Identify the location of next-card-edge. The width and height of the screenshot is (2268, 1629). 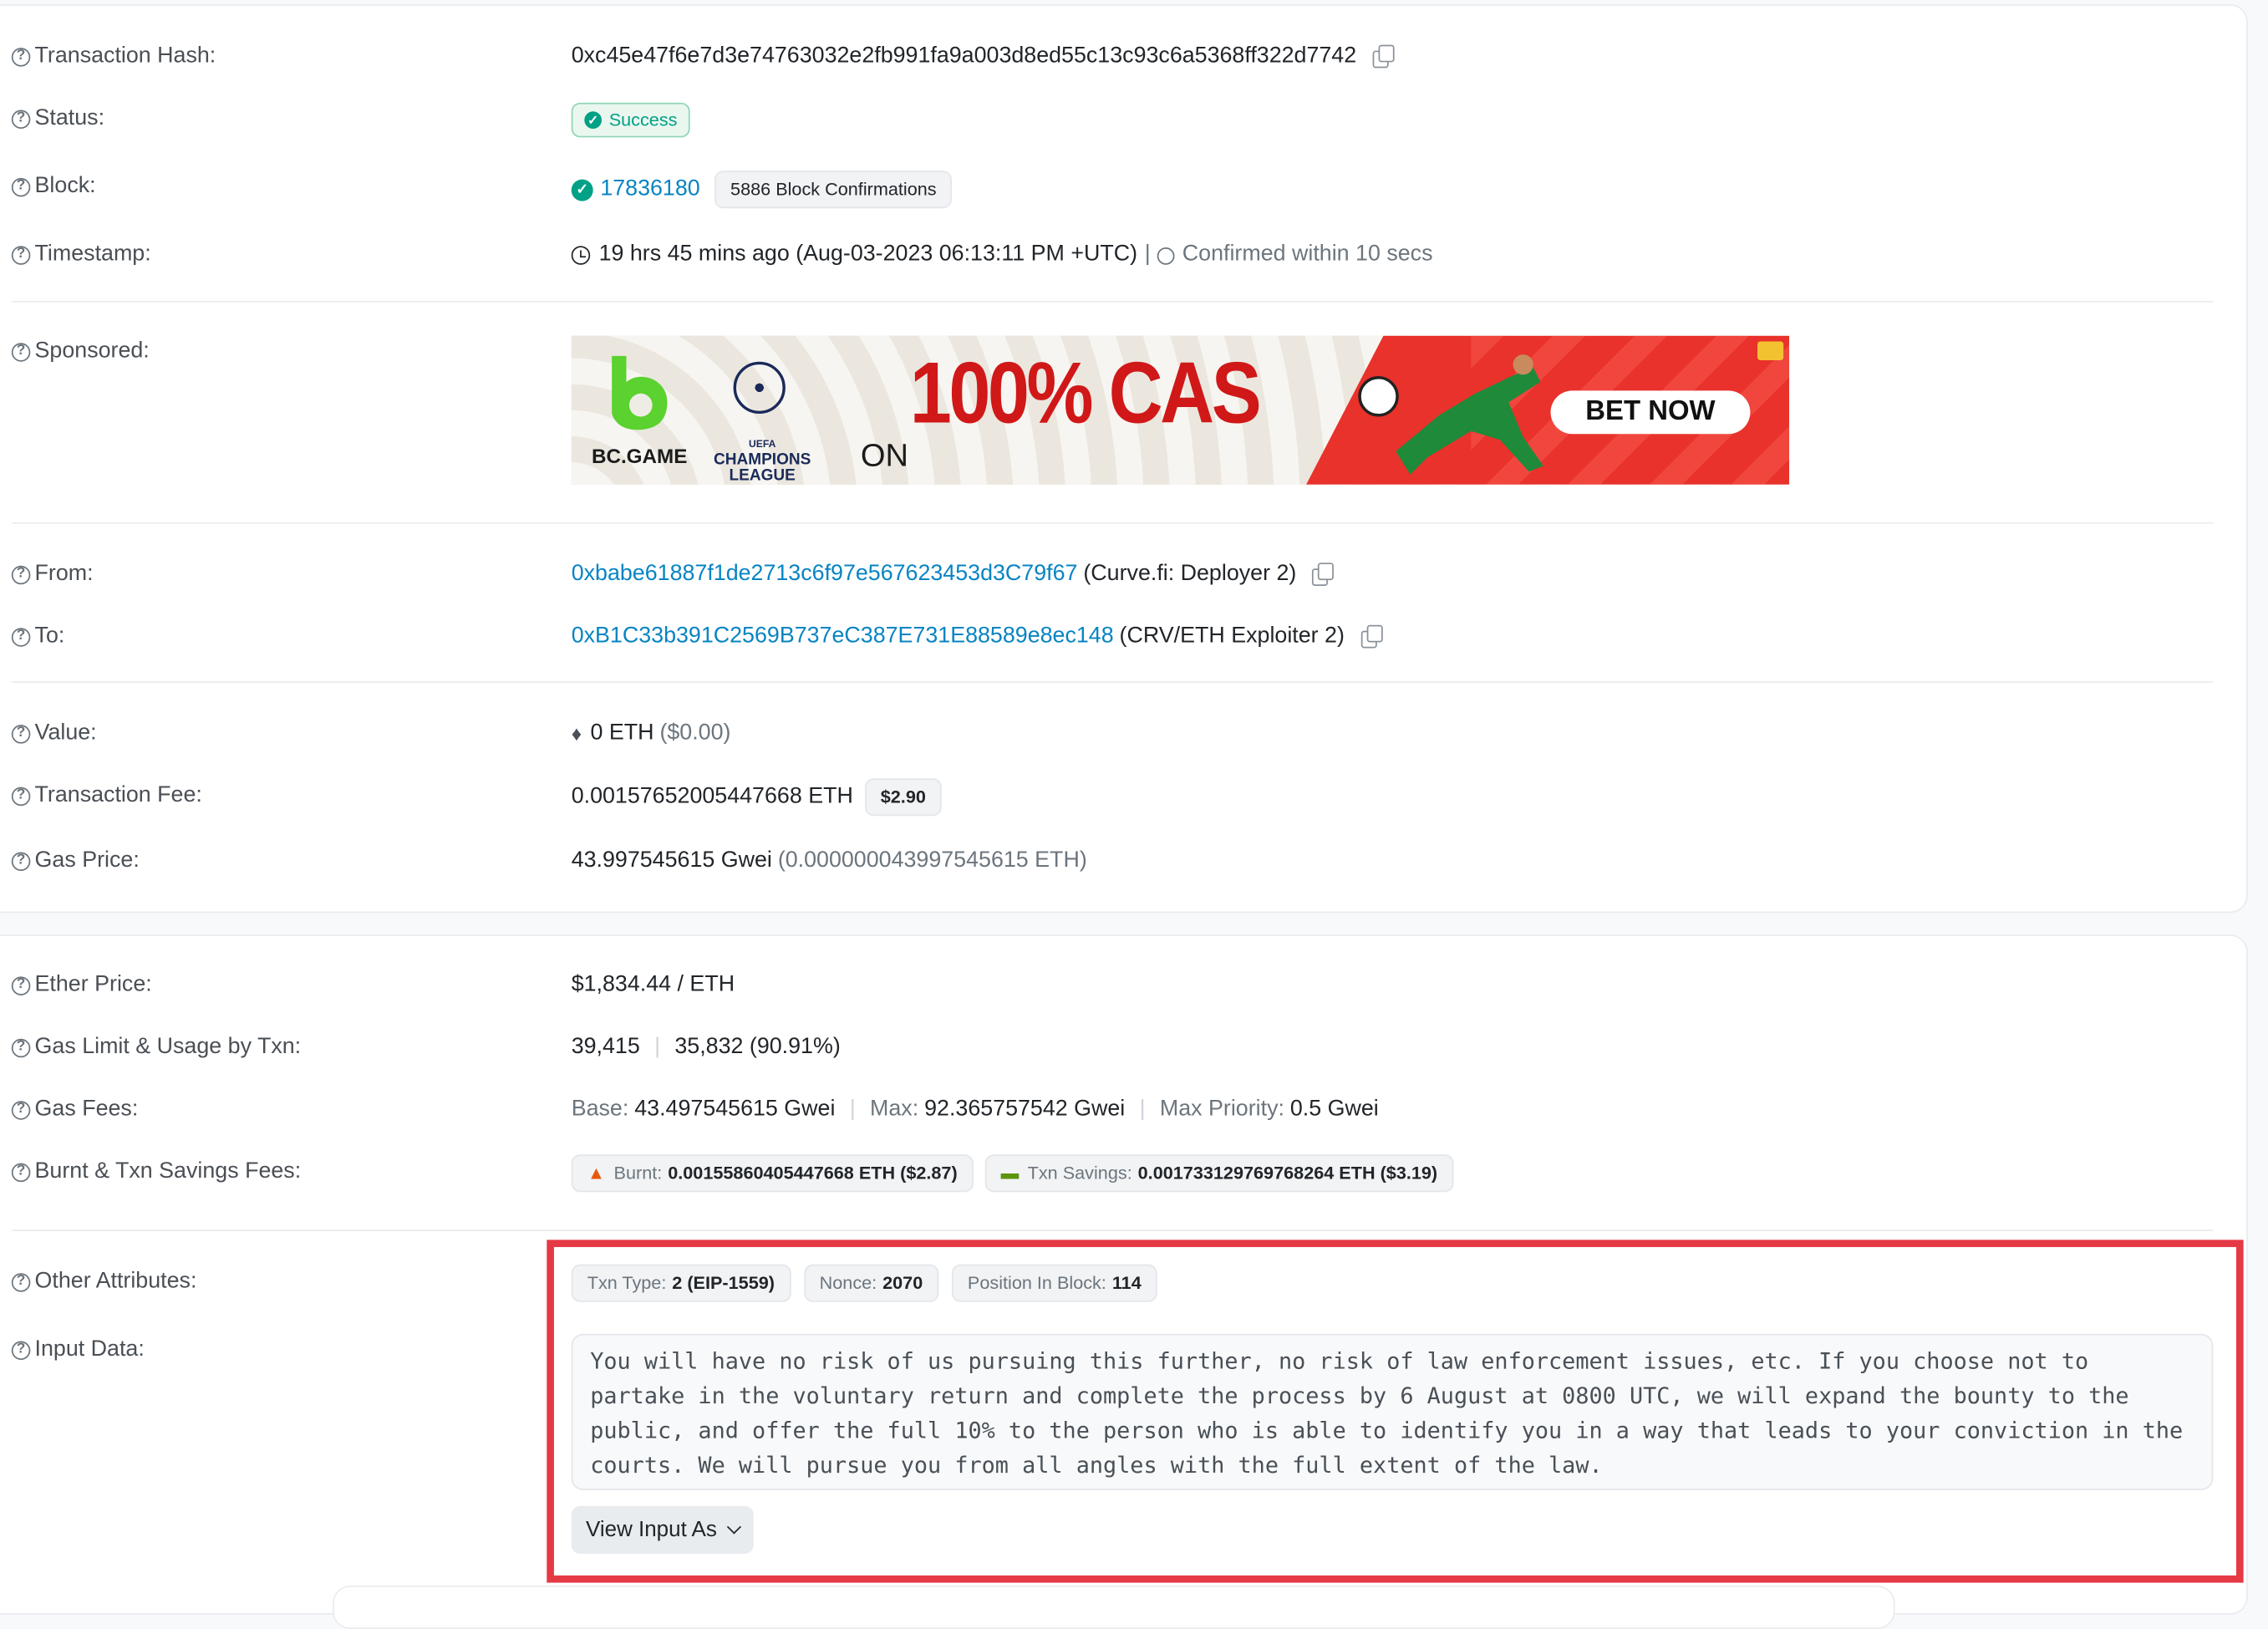
(1114, 1607).